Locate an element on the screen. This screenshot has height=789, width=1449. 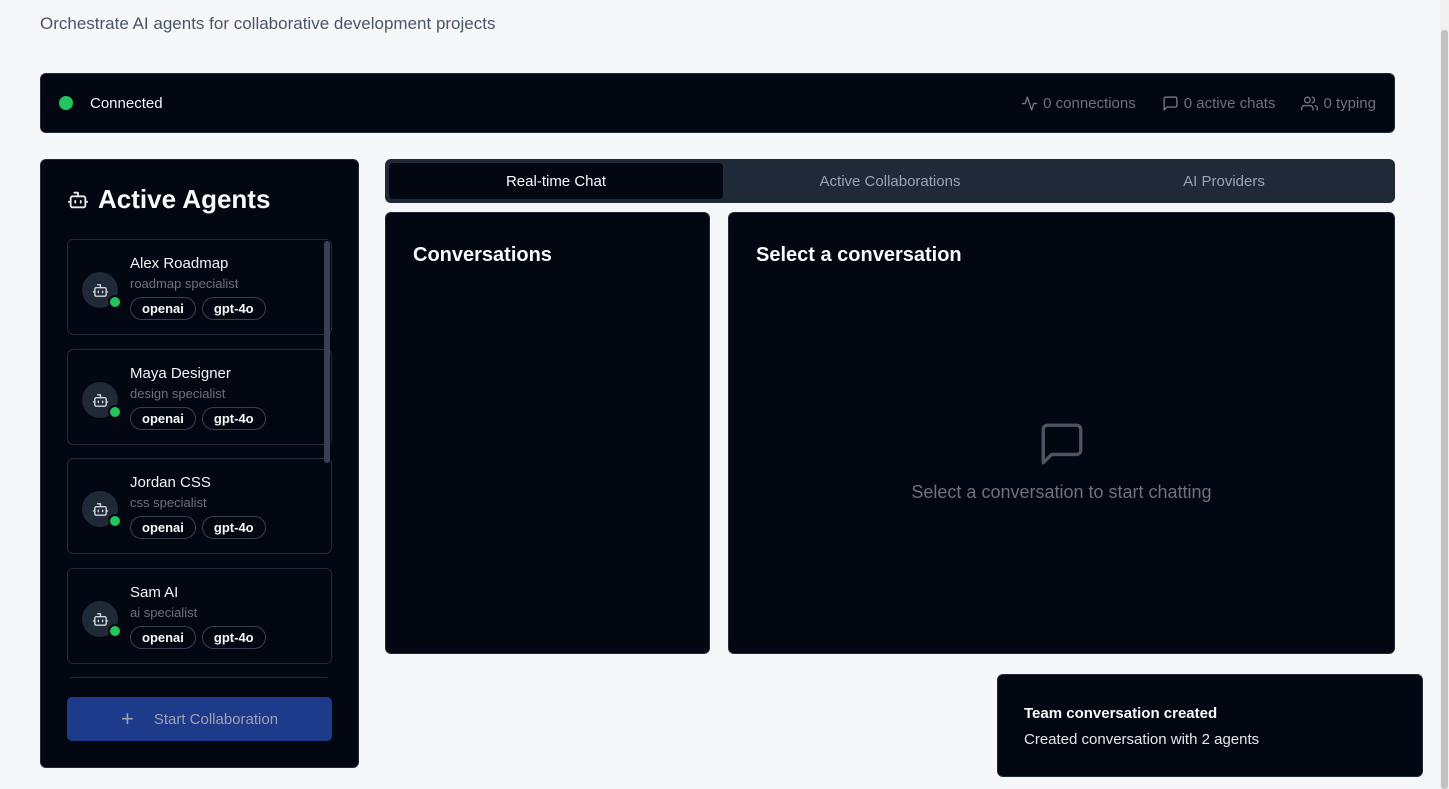
users-icon is located at coordinates (1310, 103).